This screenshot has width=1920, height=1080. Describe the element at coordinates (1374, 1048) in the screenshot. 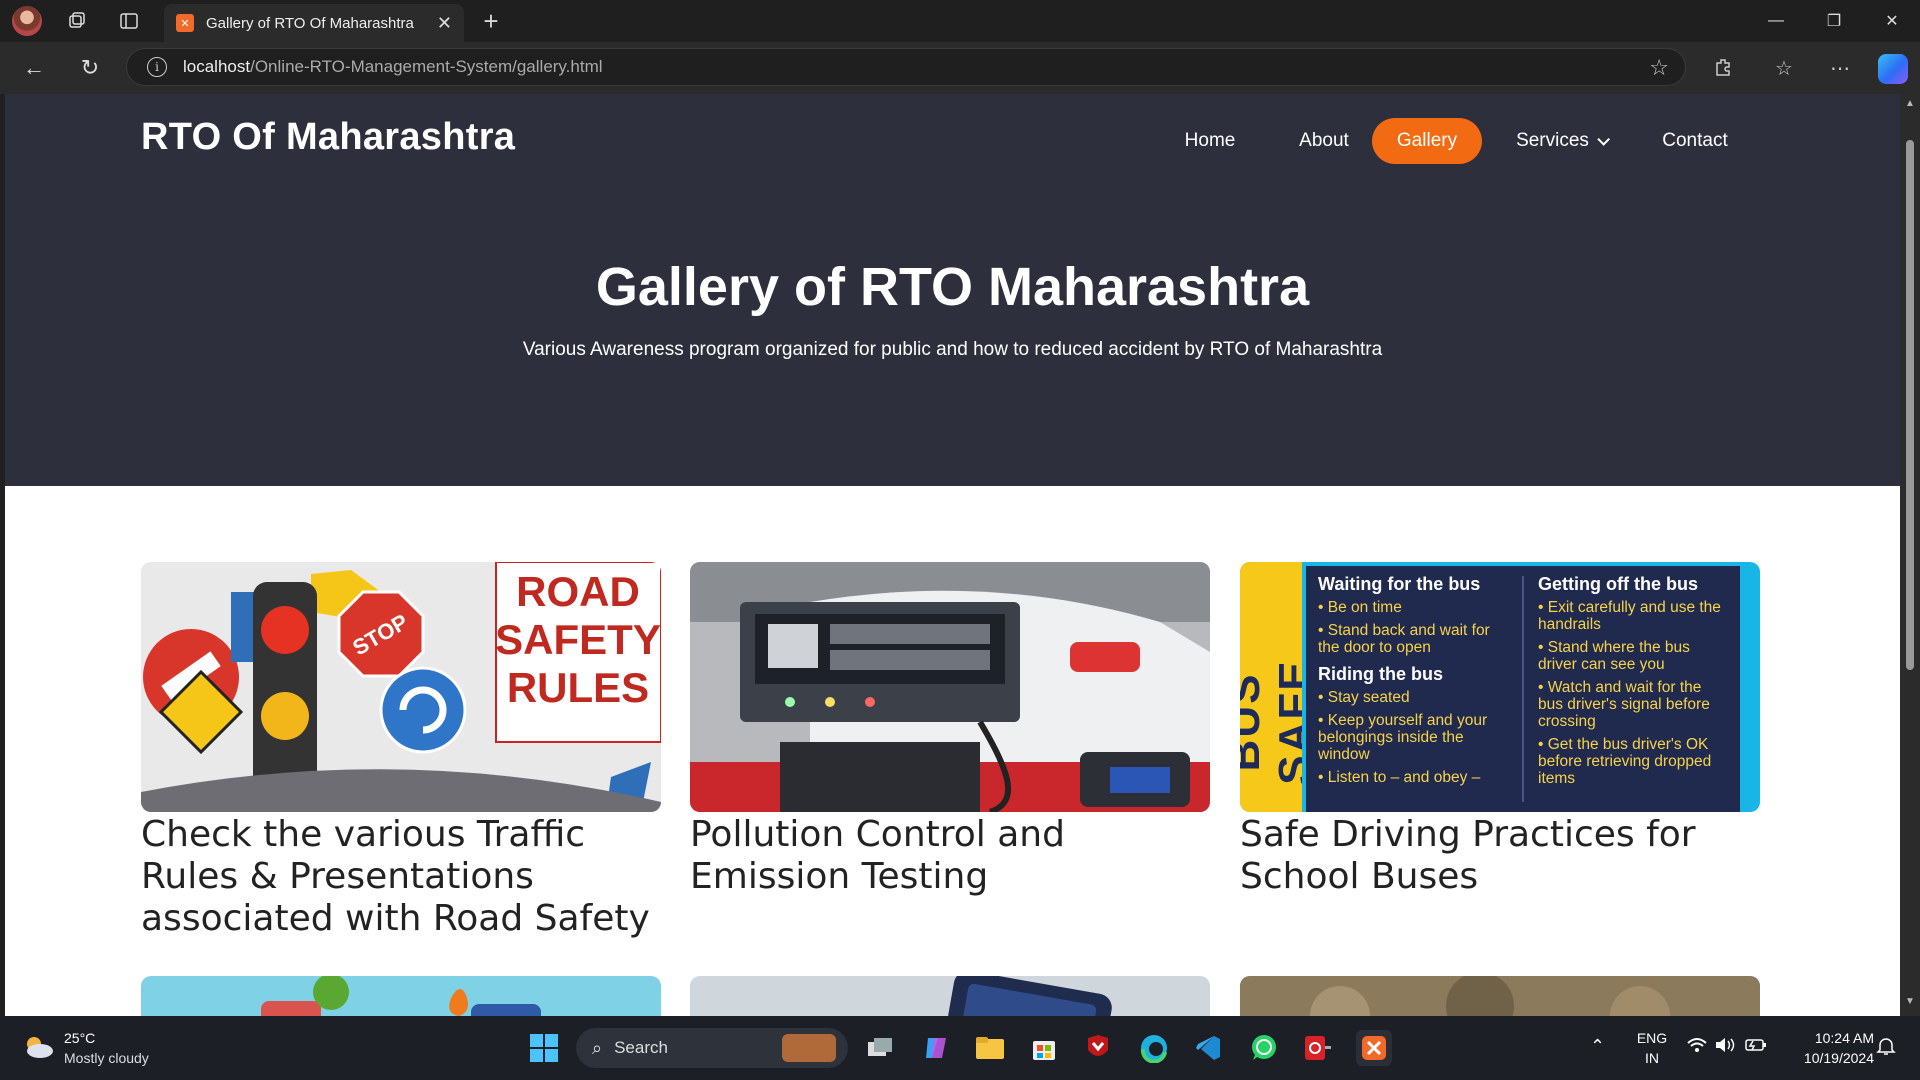

I see `xampp-taskbar-icon` at that location.